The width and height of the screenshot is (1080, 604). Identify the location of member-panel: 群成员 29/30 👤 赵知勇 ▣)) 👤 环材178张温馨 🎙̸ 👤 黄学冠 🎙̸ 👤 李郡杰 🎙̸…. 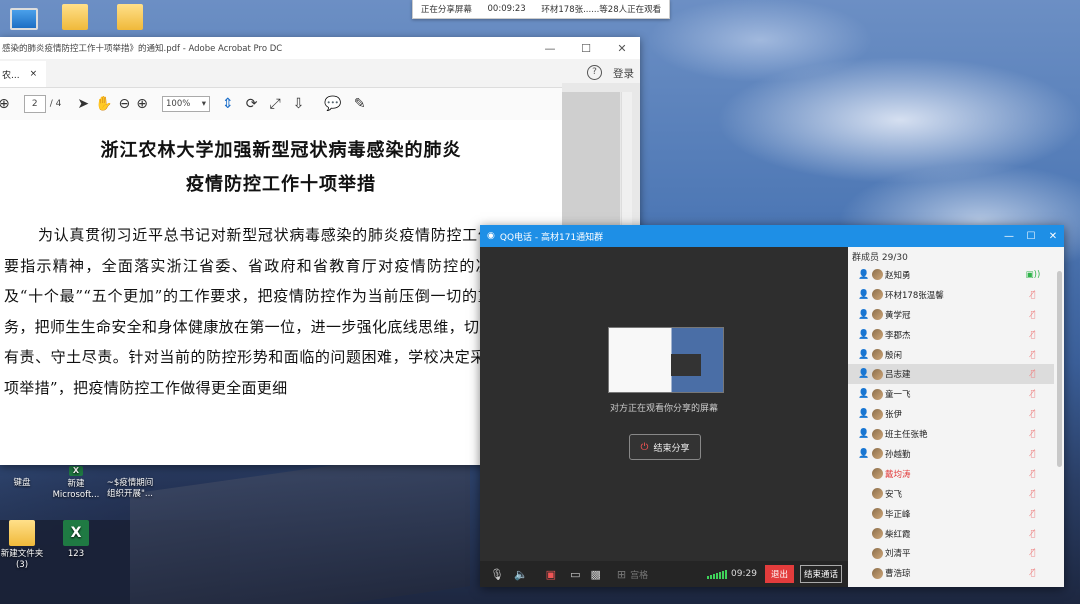
(956, 417).